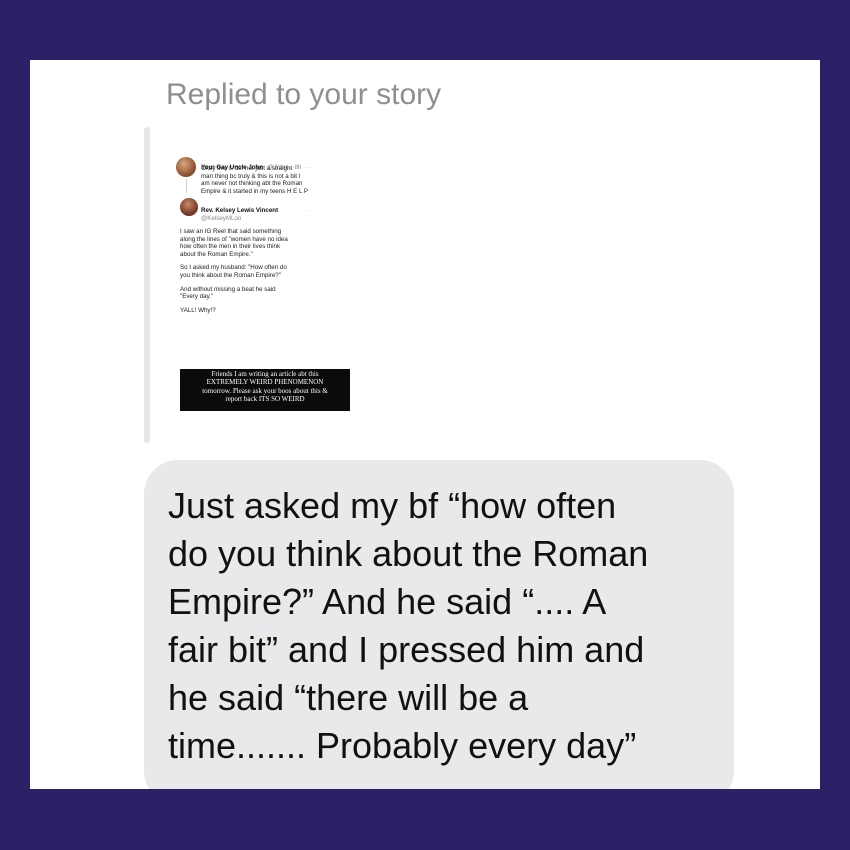 This screenshot has width=850, height=850. I want to click on message-line: fair bit” and I pressed him and, so click(406, 649).